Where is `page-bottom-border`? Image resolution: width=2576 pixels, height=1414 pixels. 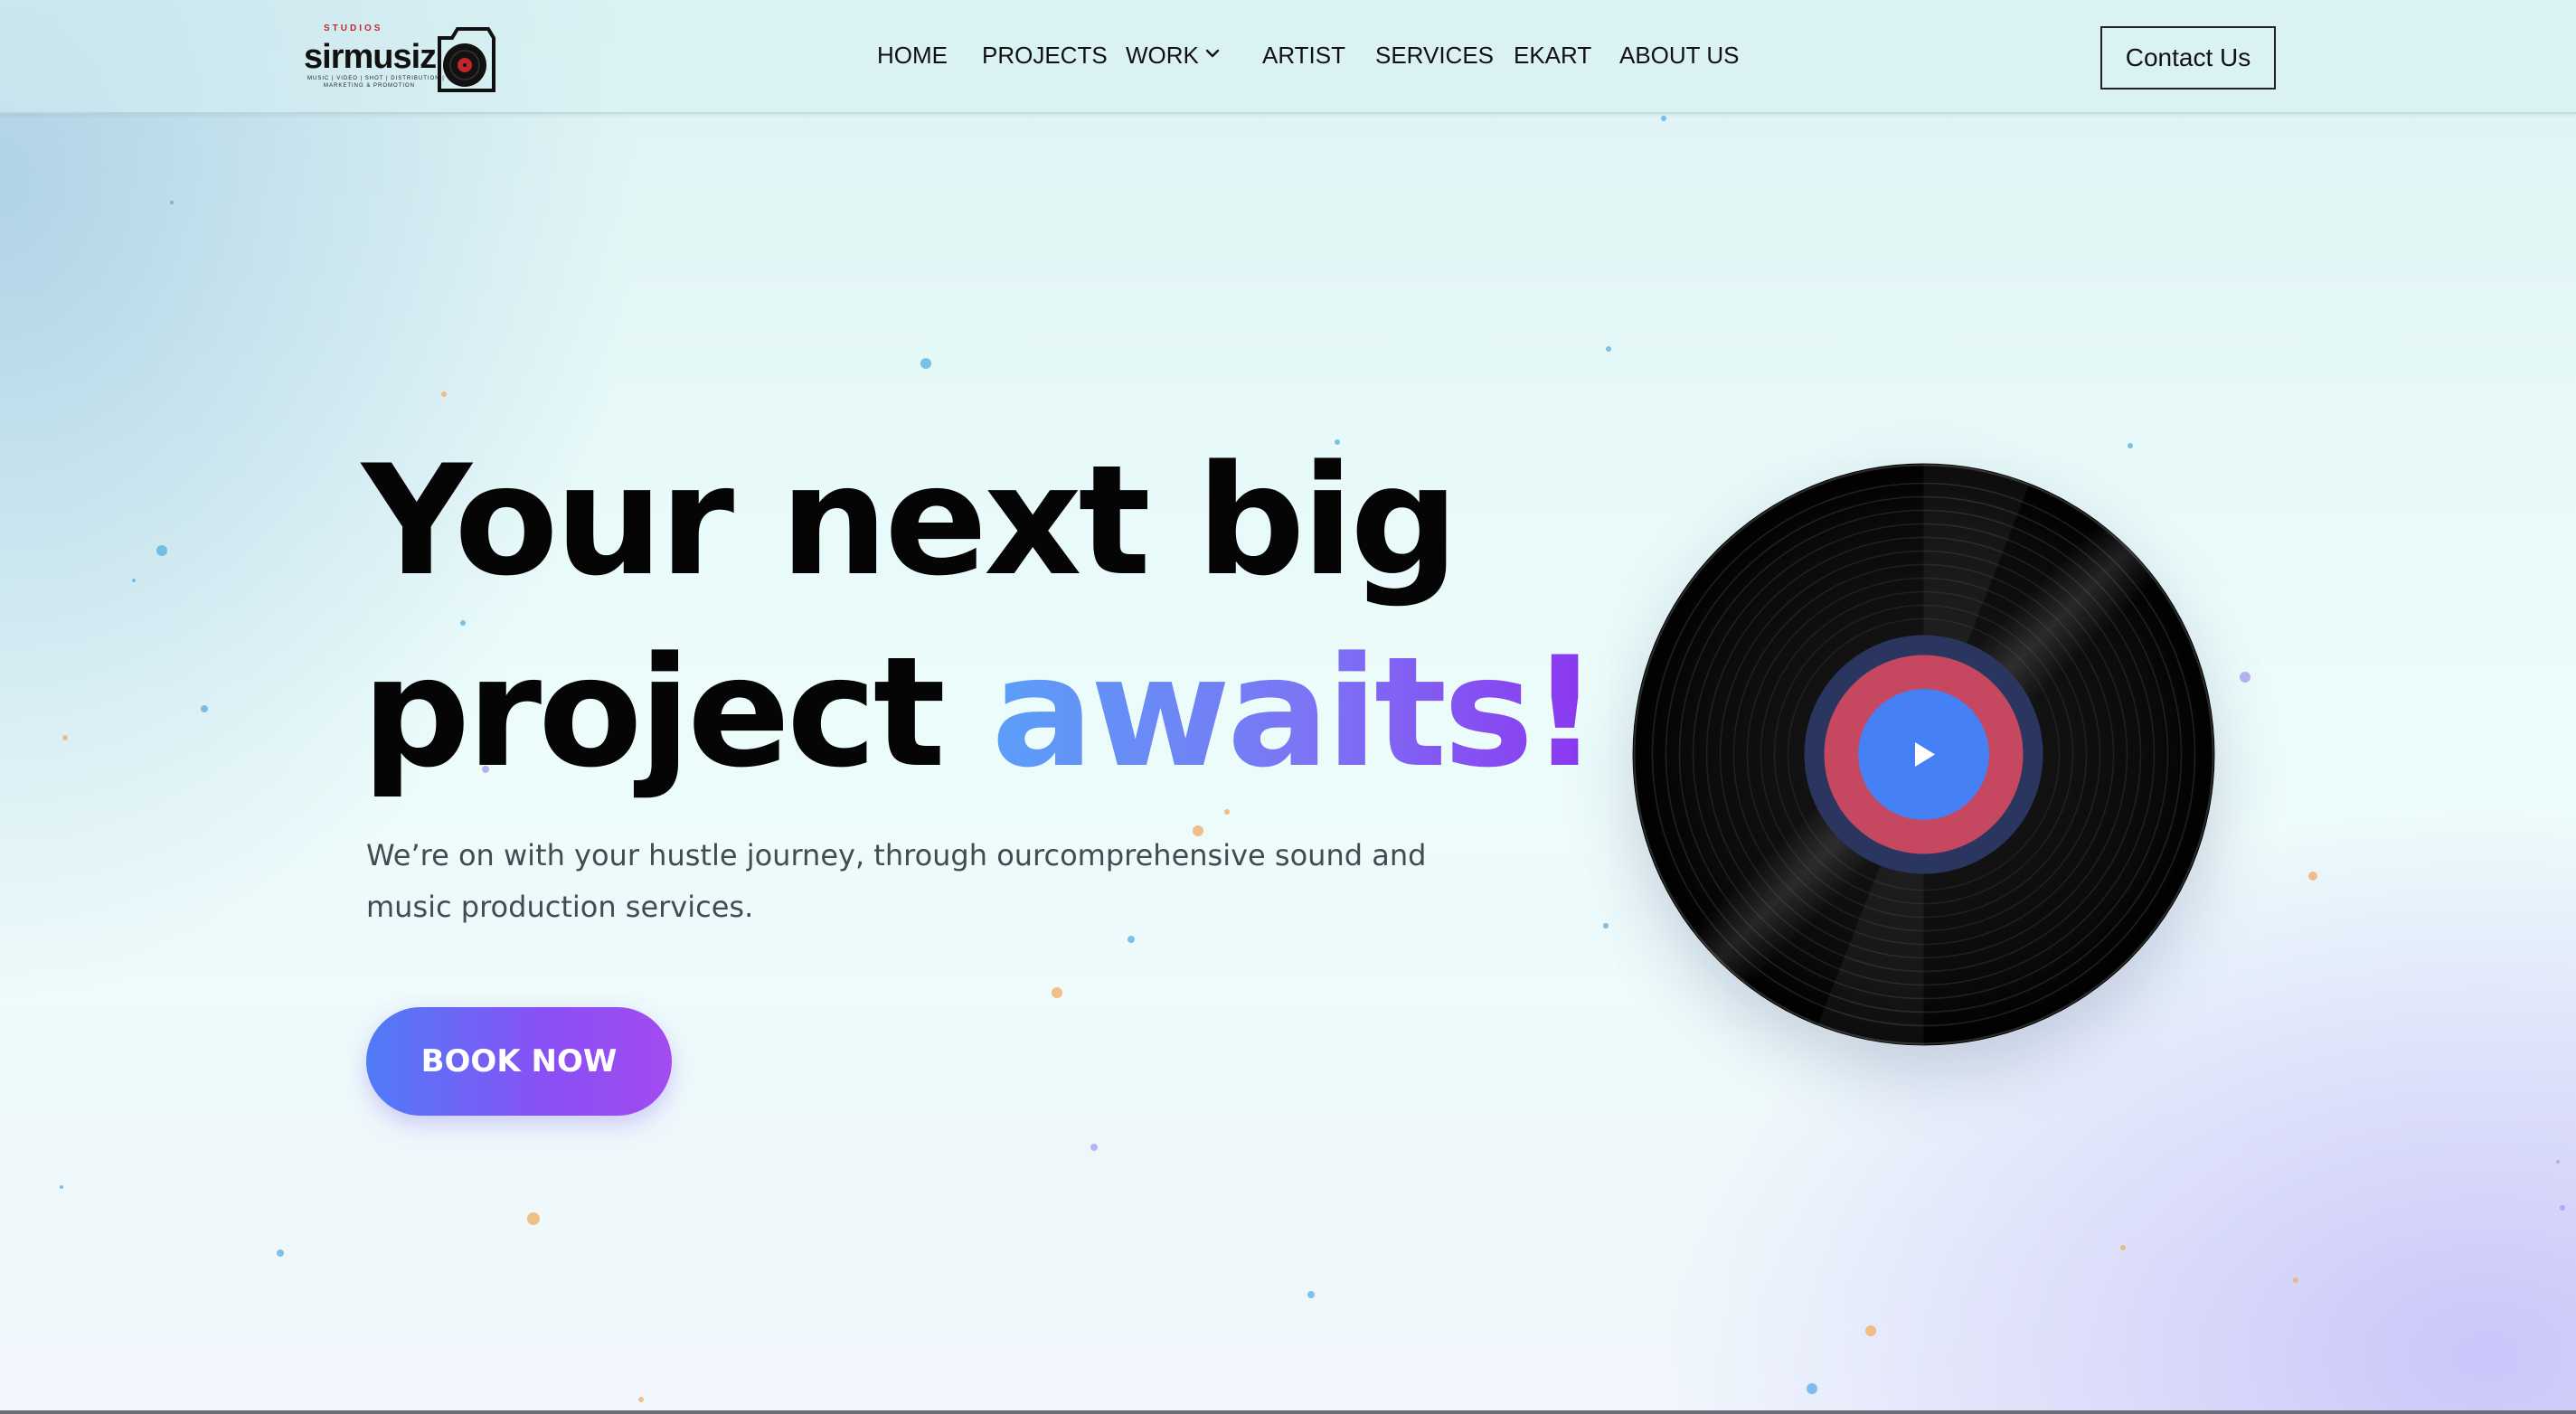
page-bottom-border is located at coordinates (1288, 1412).